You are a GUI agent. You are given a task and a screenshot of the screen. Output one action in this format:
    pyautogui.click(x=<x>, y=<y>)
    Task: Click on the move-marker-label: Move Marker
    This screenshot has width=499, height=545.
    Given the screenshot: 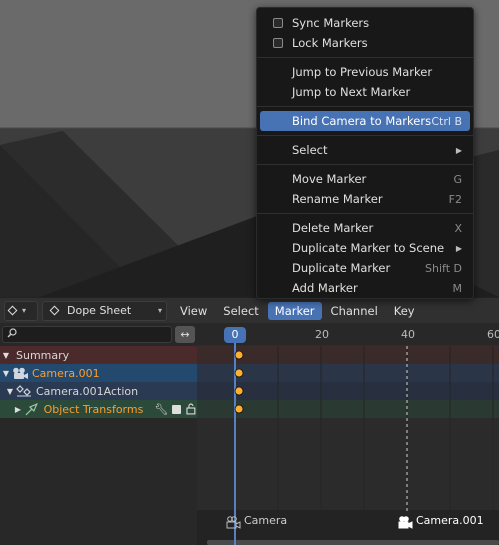 What is the action you would take?
    pyautogui.click(x=329, y=179)
    